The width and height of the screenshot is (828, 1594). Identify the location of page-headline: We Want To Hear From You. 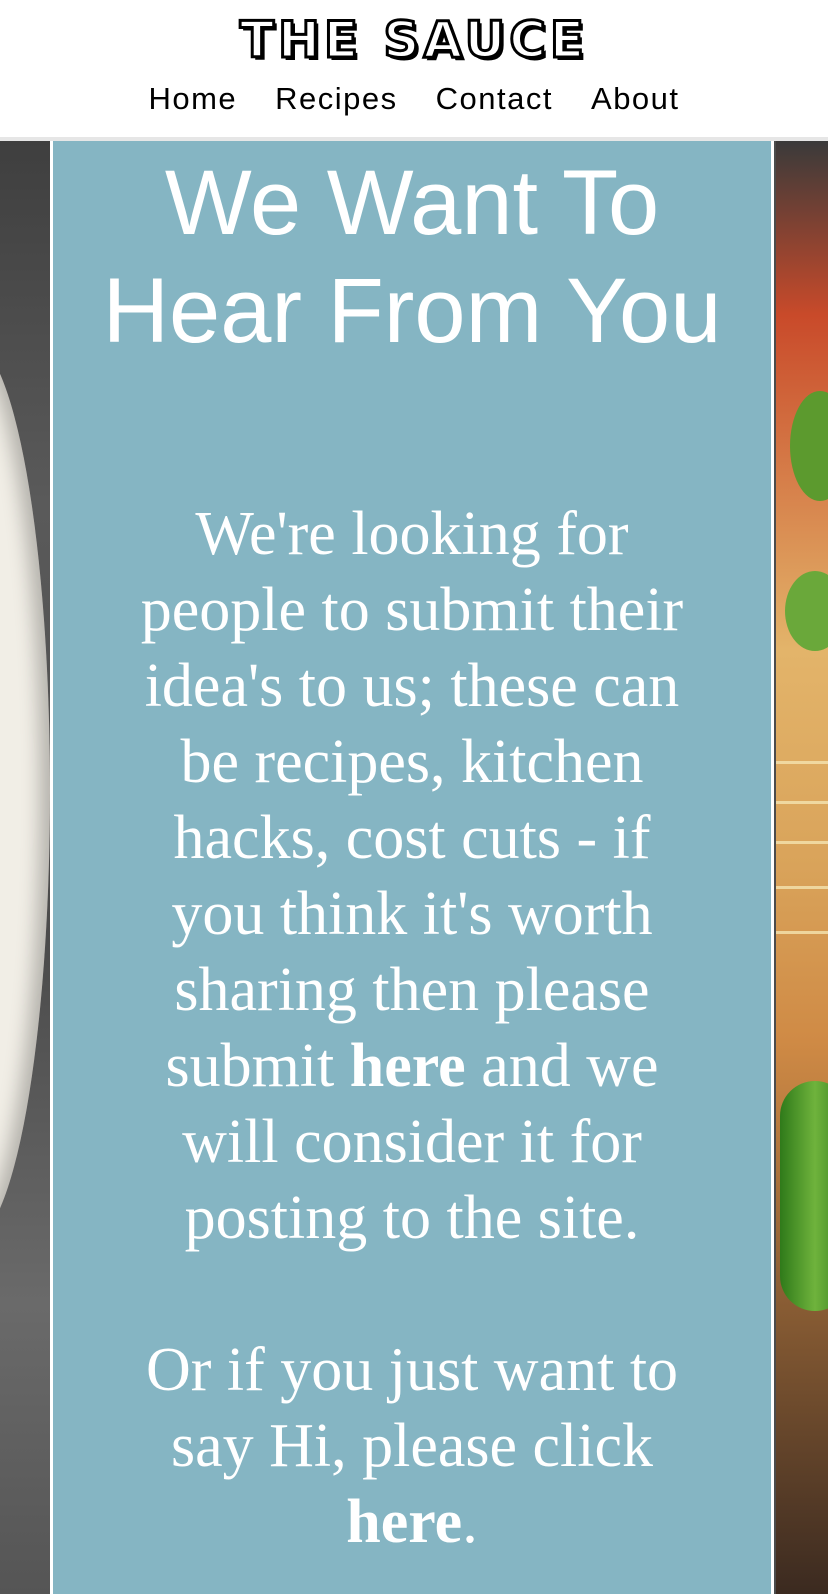
(412, 257).